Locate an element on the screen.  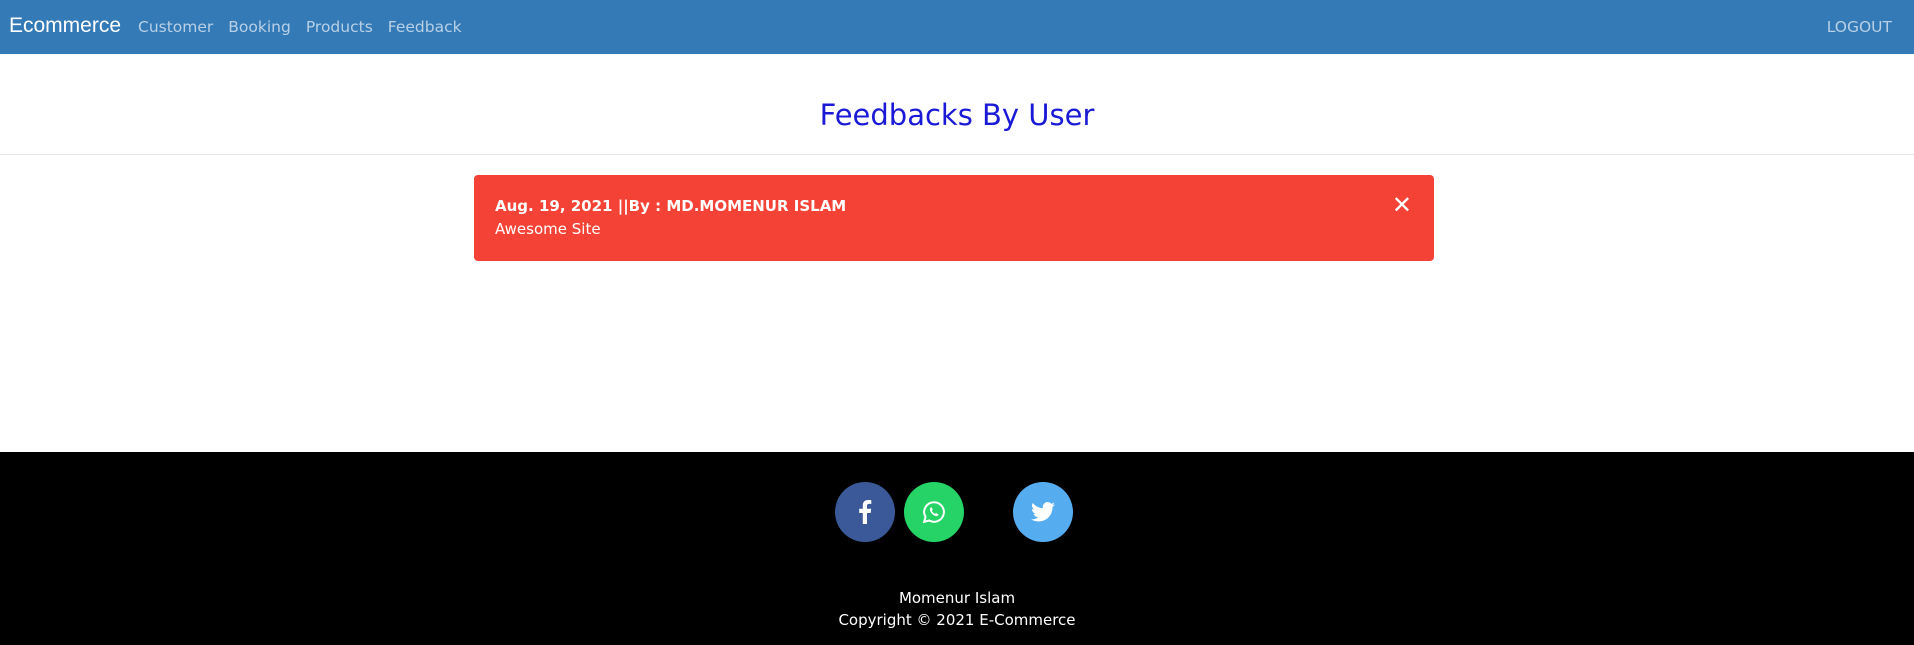
twitter-icon is located at coordinates (1043, 512).